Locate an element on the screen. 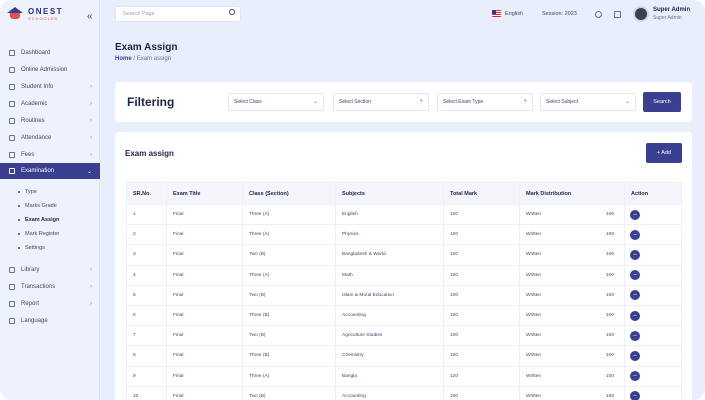 Image resolution: width=705 pixels, height=400 pixels. search-button: Search is located at coordinates (662, 102).